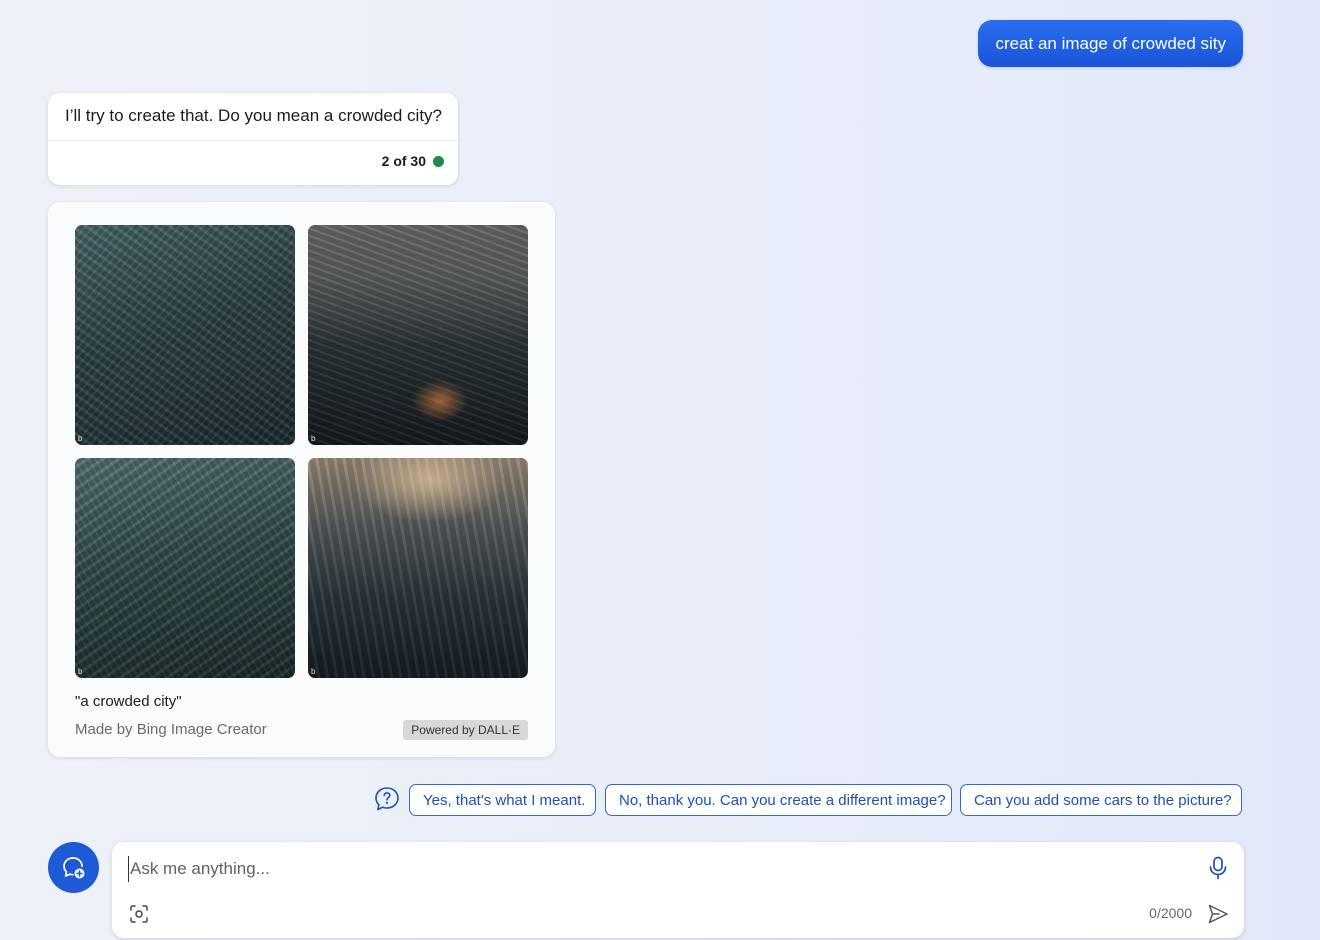  I want to click on generated-image-3: b, so click(185, 568).